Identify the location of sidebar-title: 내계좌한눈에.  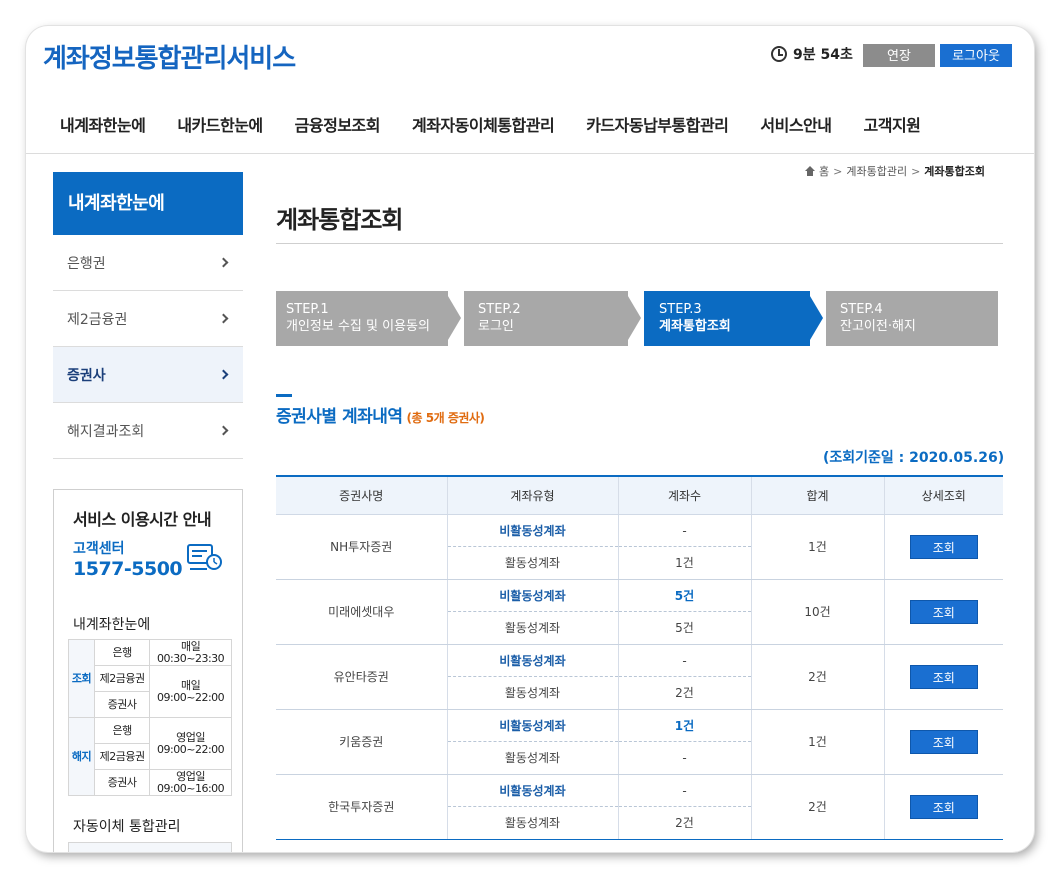
(148, 203).